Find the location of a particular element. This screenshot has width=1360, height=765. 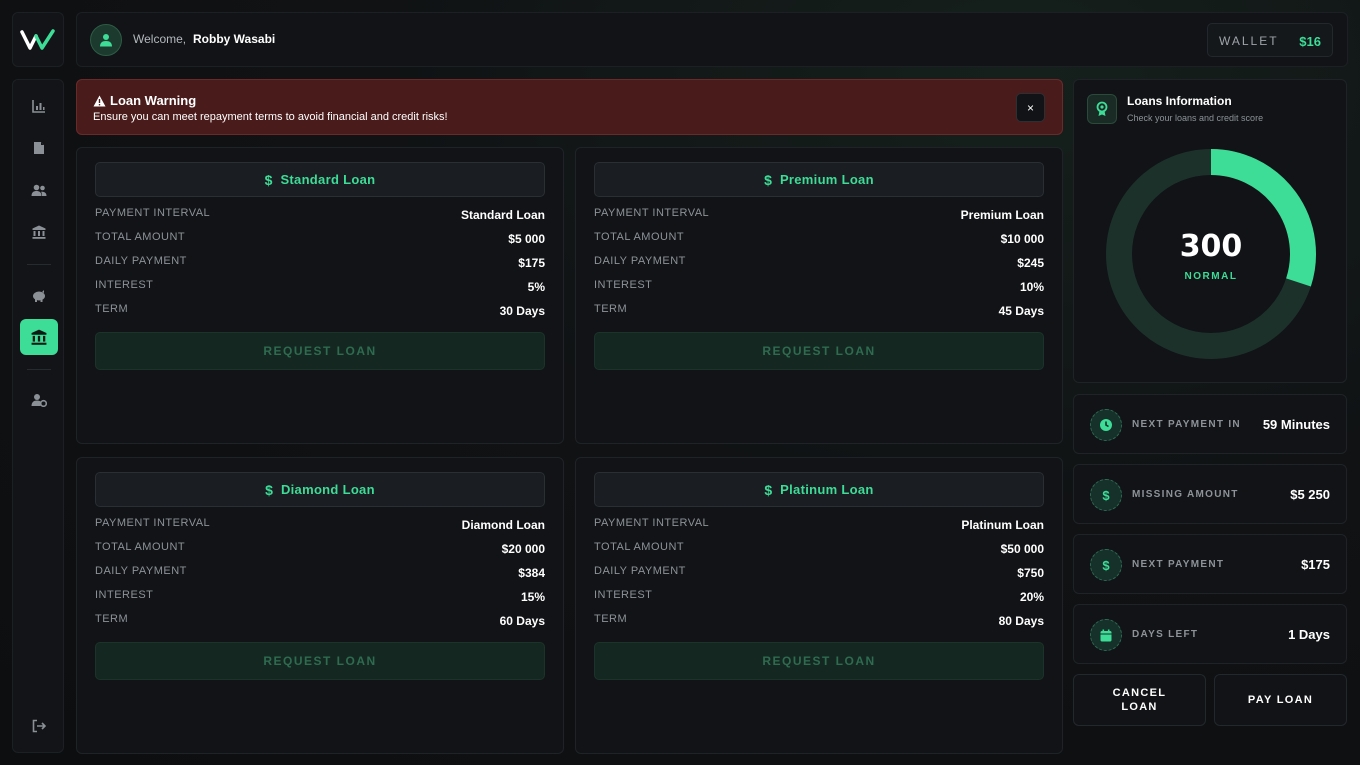

credit-score-gauge: 300 NORMAL is located at coordinates (1211, 254).